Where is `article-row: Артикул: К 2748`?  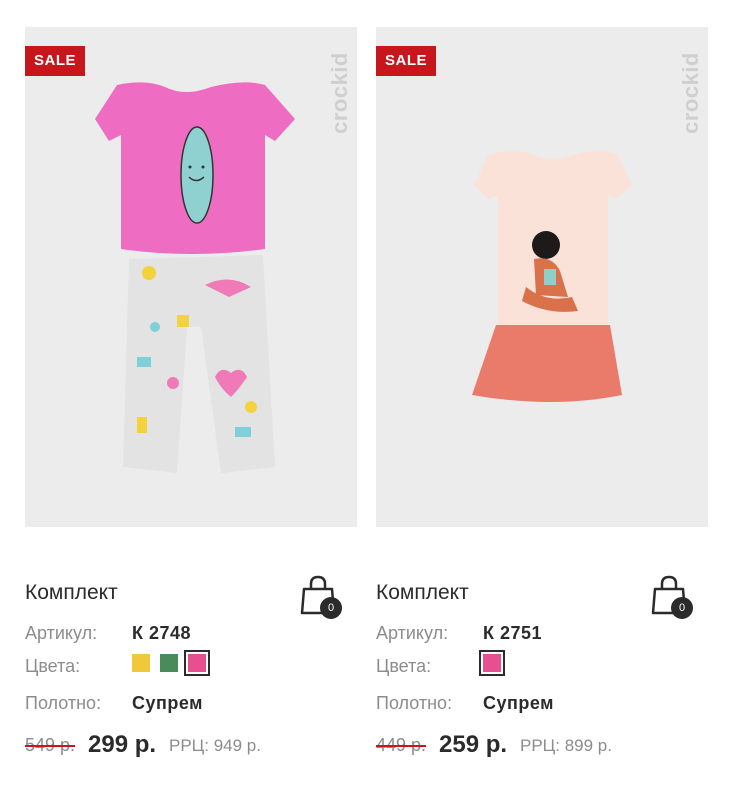 article-row: Артикул: К 2748 is located at coordinates (108, 633).